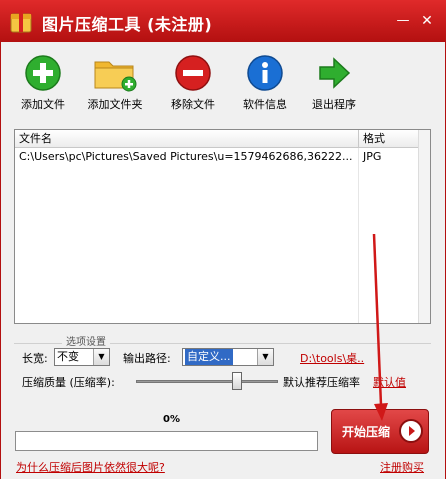 This screenshot has width=446, height=479. I want to click on file-list-scrollbar, so click(424, 226).